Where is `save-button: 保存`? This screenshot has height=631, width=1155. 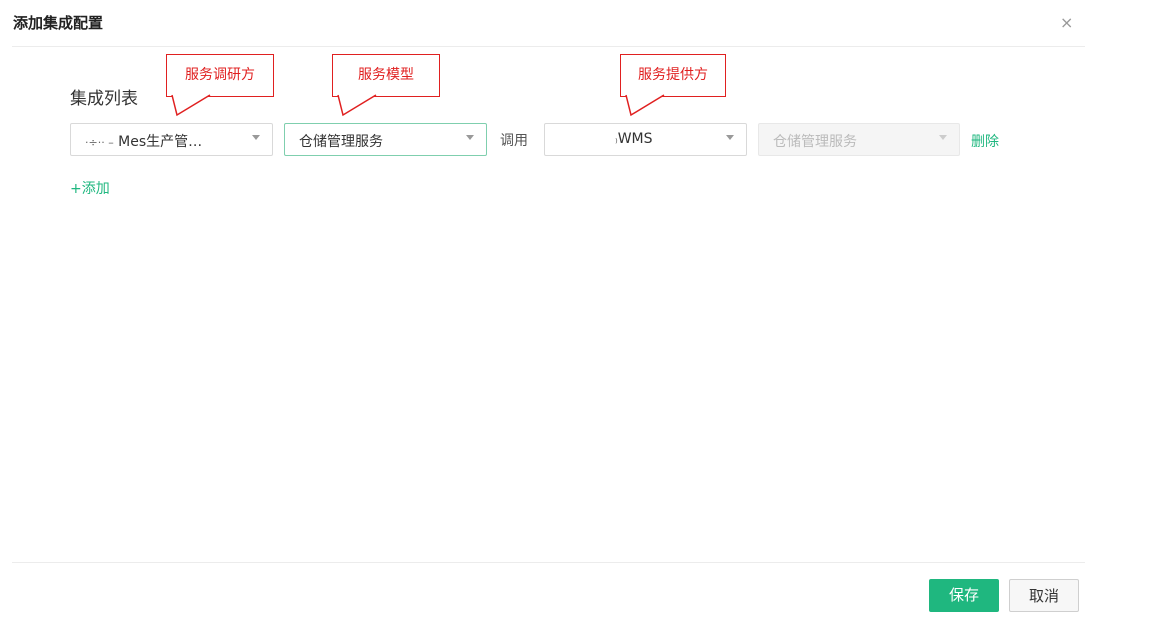
save-button: 保存 is located at coordinates (964, 595).